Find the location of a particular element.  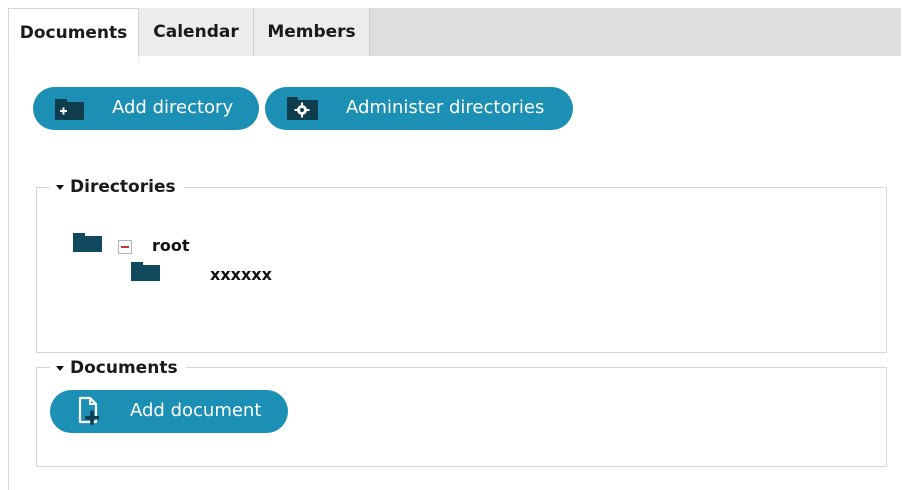

documents-toggle: Documents is located at coordinates (118, 368).